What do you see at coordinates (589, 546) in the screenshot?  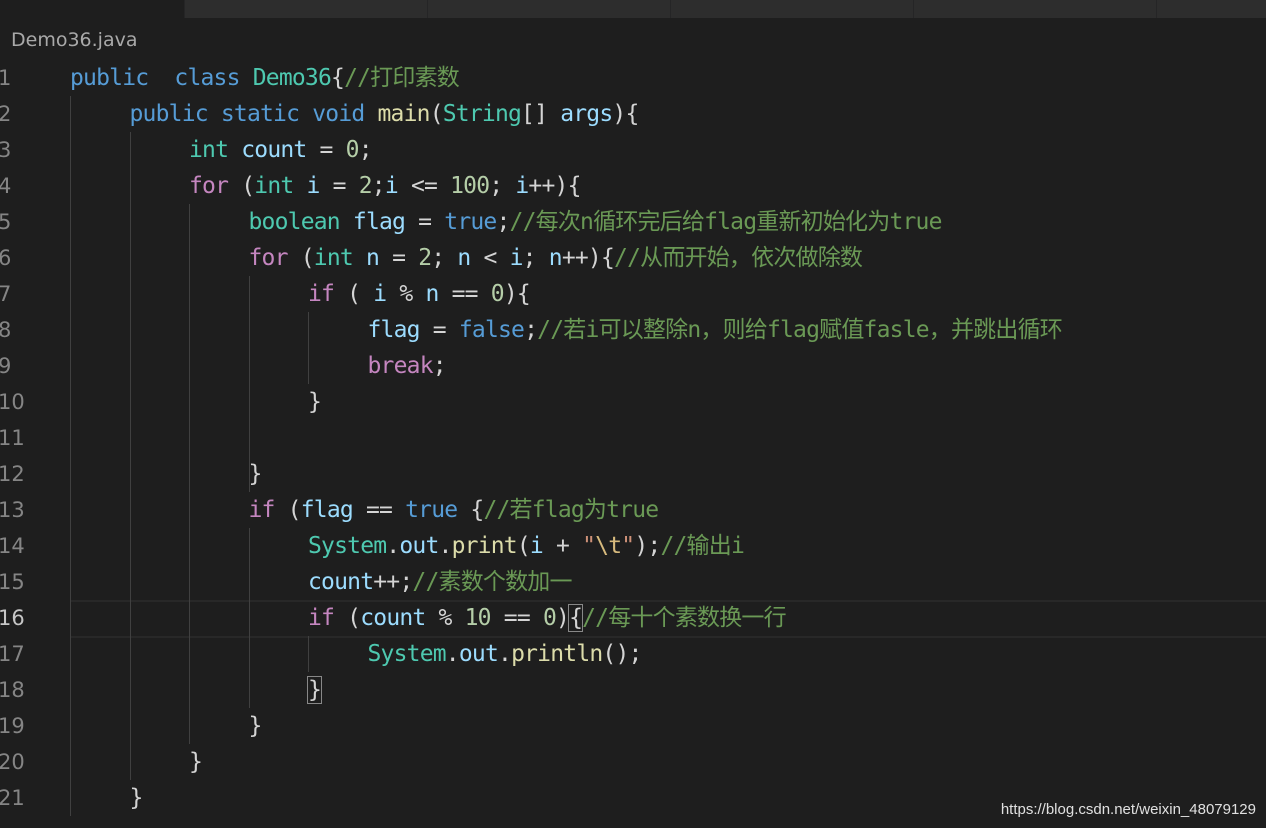 I see `code-token: "` at bounding box center [589, 546].